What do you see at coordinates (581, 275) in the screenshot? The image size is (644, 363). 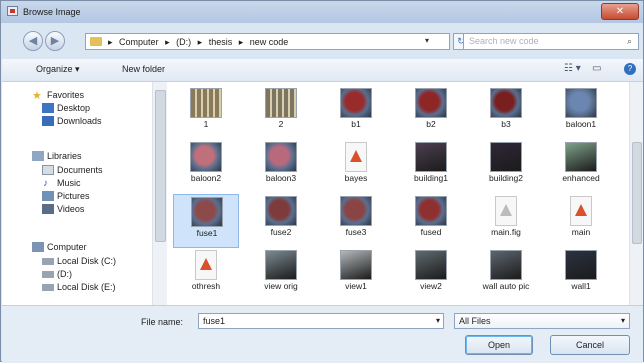 I see `file-item: wall1` at bounding box center [581, 275].